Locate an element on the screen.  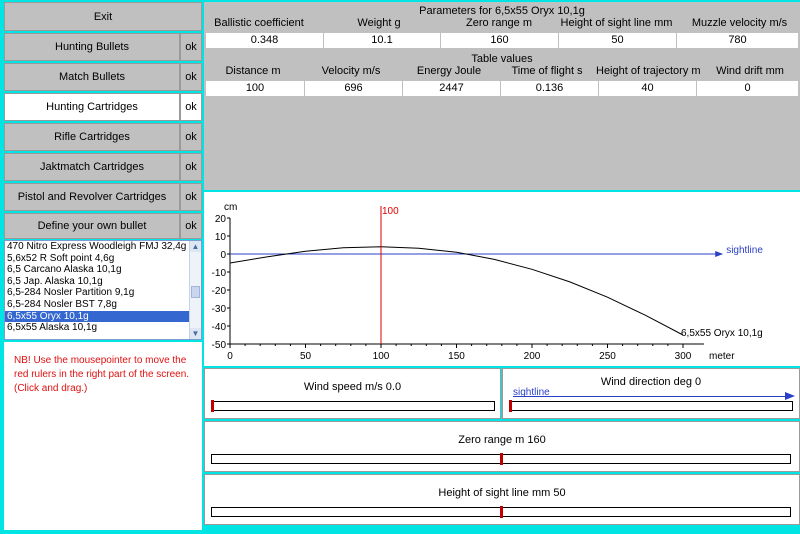
y-tick-label: 20 is located at coordinates (221, 219).